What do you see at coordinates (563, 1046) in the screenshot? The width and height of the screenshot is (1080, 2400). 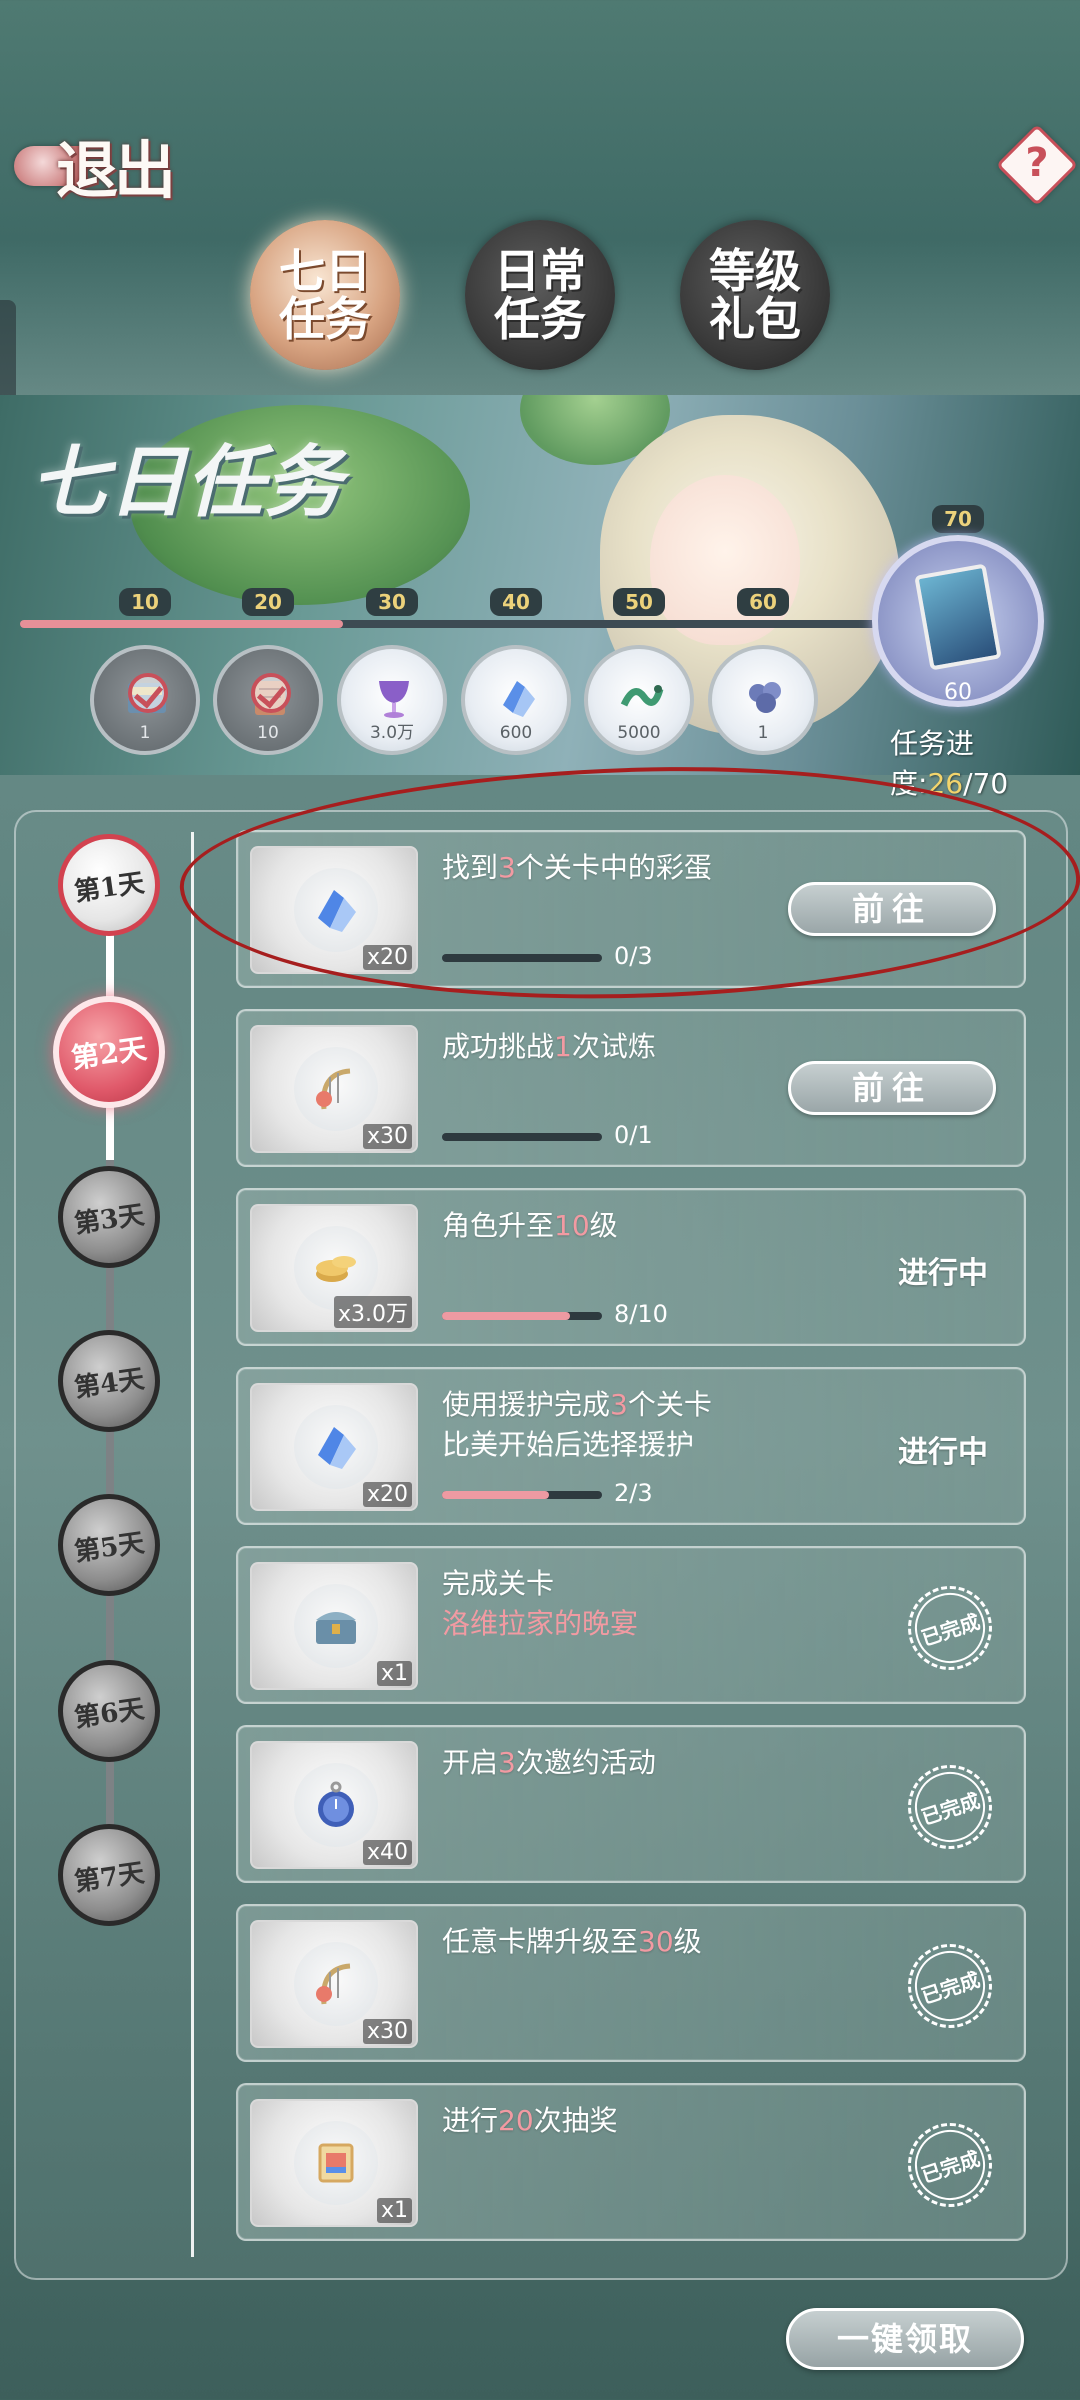 I see `task-title-number: 1` at bounding box center [563, 1046].